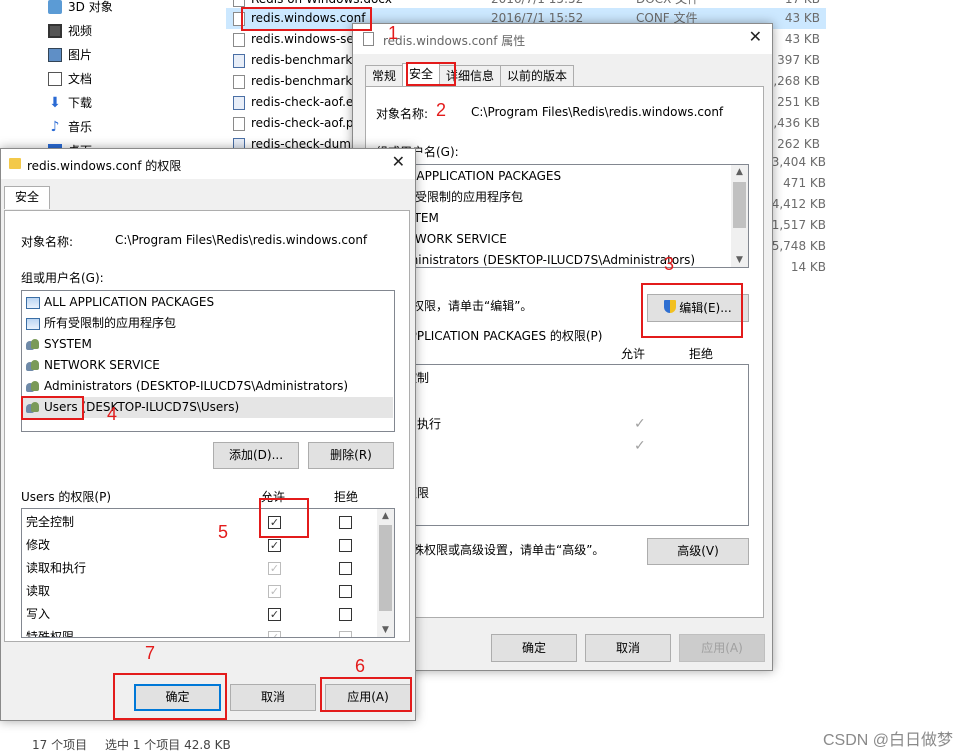 The image size is (975, 756). Describe the element at coordinates (55, 103) in the screenshot. I see `download-icon: ⬇` at that location.